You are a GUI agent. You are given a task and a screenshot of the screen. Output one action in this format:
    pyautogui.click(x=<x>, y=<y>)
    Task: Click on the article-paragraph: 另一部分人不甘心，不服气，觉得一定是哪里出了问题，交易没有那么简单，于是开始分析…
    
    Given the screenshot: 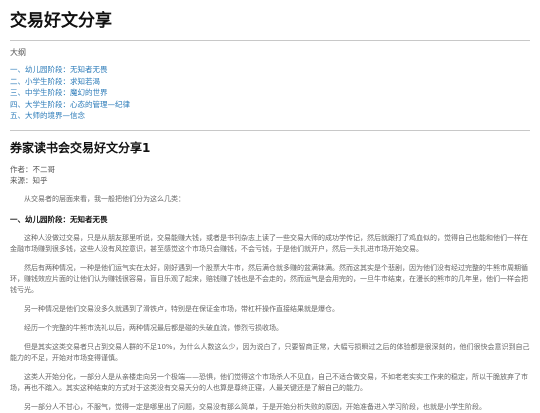 What is the action you would take?
    pyautogui.click(x=255, y=406)
    